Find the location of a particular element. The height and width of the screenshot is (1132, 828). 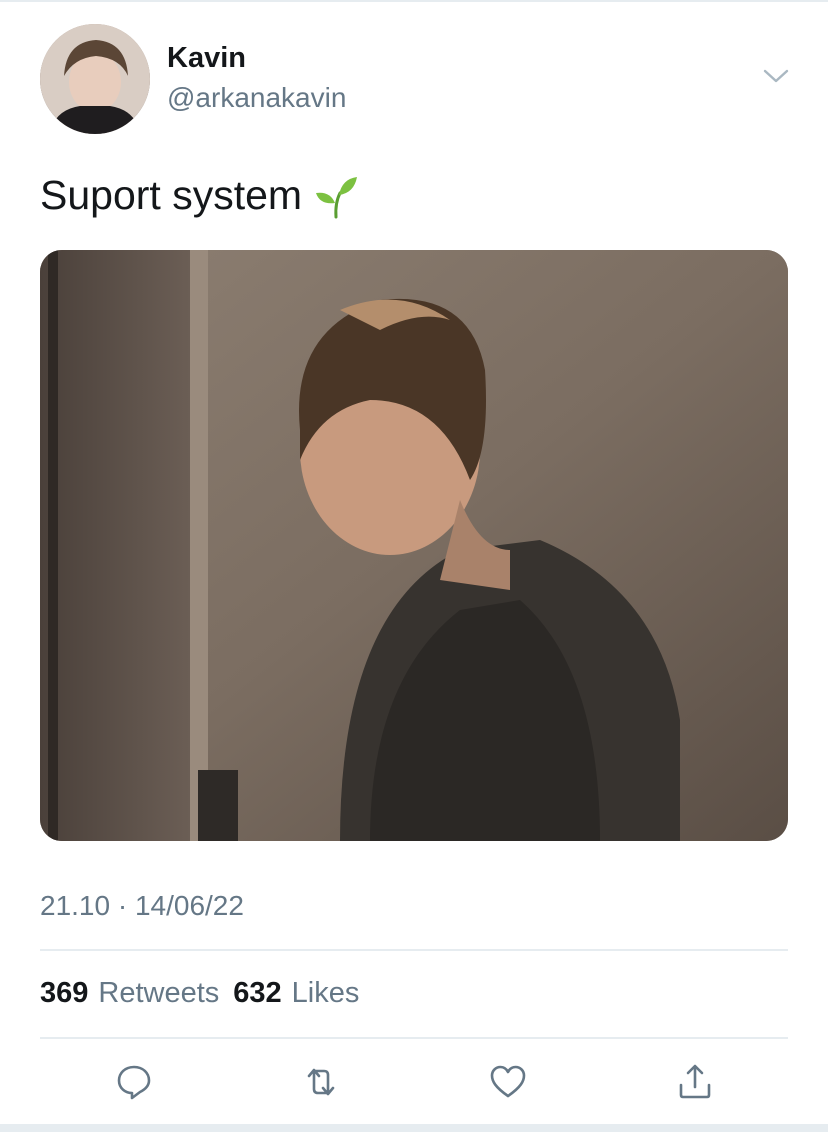

share-icon is located at coordinates (695, 1081).